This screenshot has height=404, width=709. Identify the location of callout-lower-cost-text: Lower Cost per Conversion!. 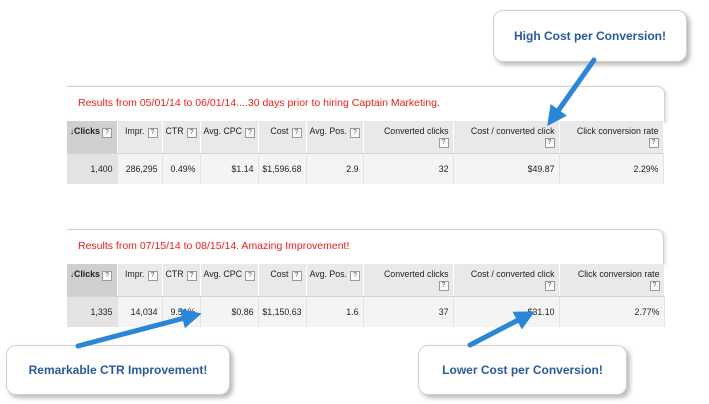
(522, 370).